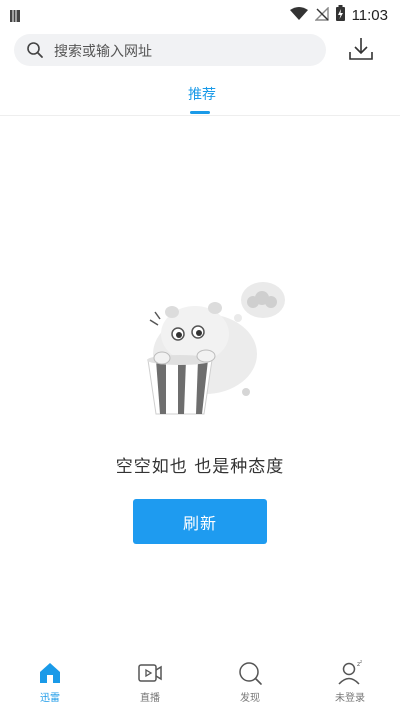  Describe the element at coordinates (369, 15) in the screenshot. I see `status-time: 11:03` at that location.